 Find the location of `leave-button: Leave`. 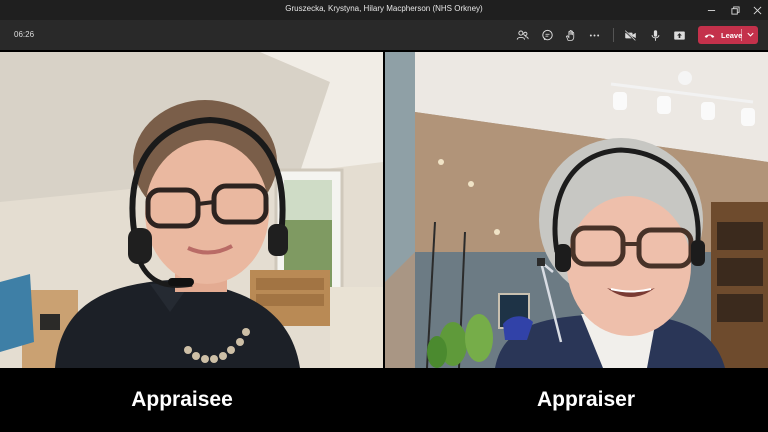

leave-button: Leave is located at coordinates (728, 35).